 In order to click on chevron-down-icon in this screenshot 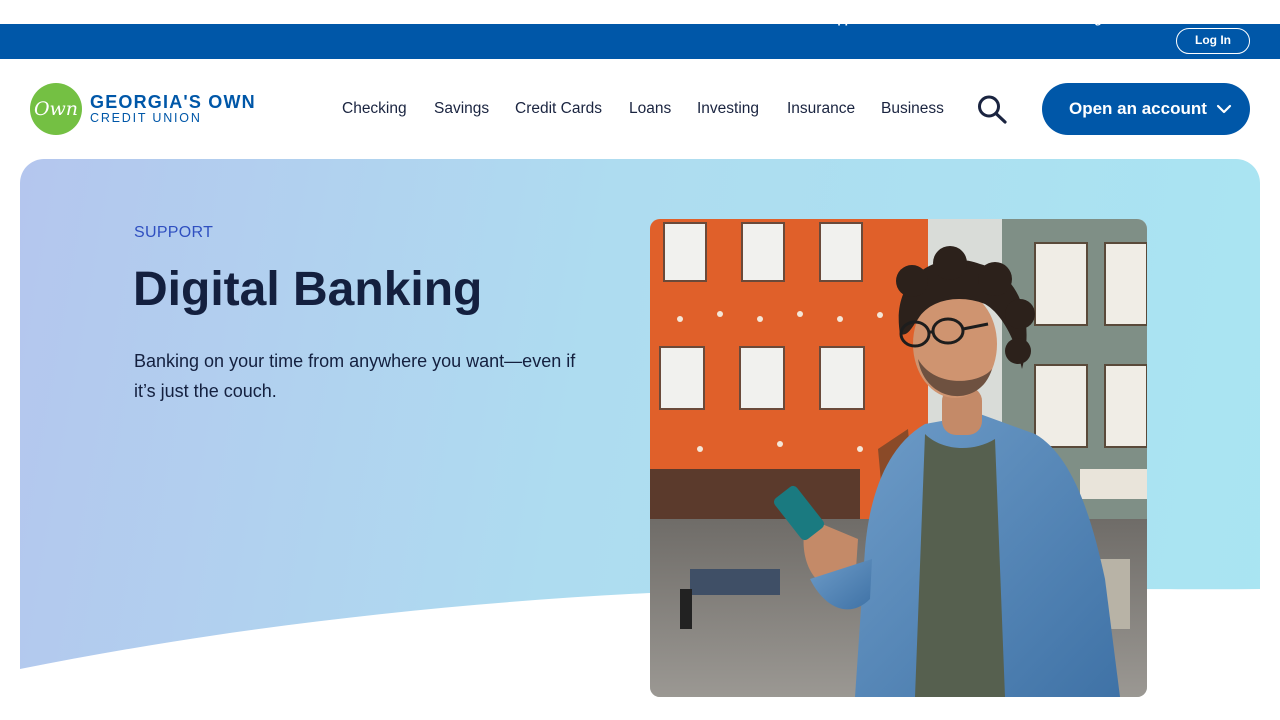, I will do `click(1224, 109)`.